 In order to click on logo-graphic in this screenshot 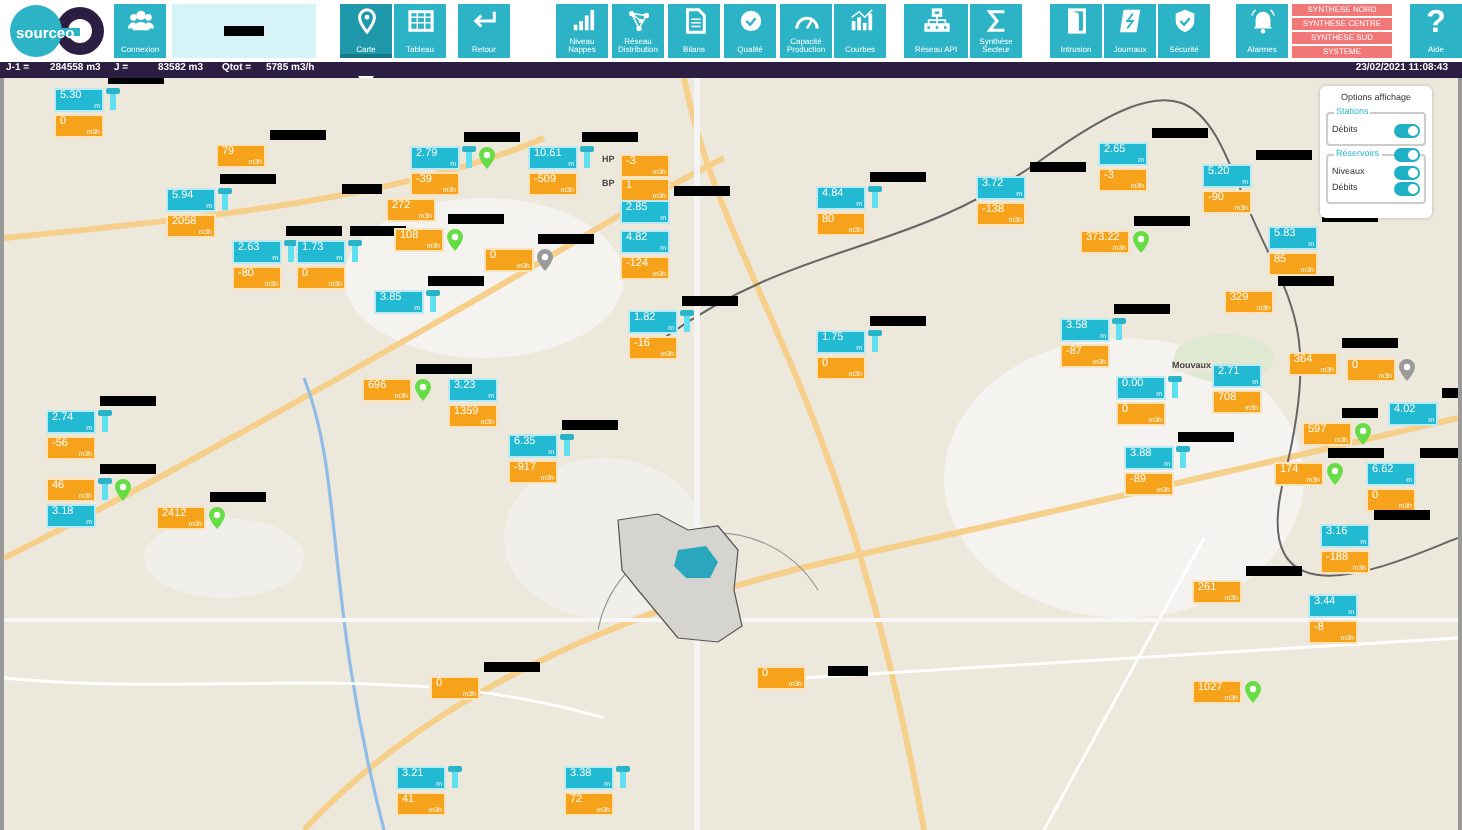, I will do `click(56, 31)`.